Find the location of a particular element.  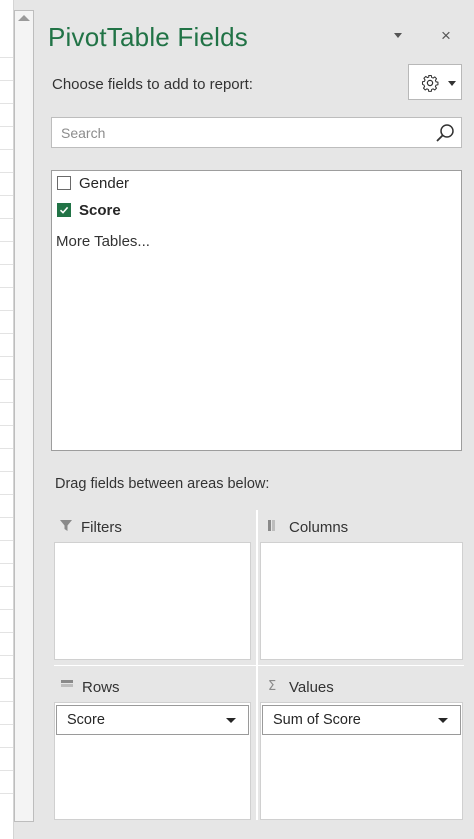

columns-drop-zone is located at coordinates (361, 601).